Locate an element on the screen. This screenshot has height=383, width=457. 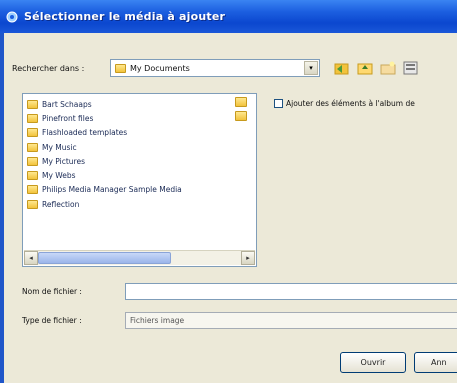
list-item: Pinefront files is located at coordinates (141, 118).